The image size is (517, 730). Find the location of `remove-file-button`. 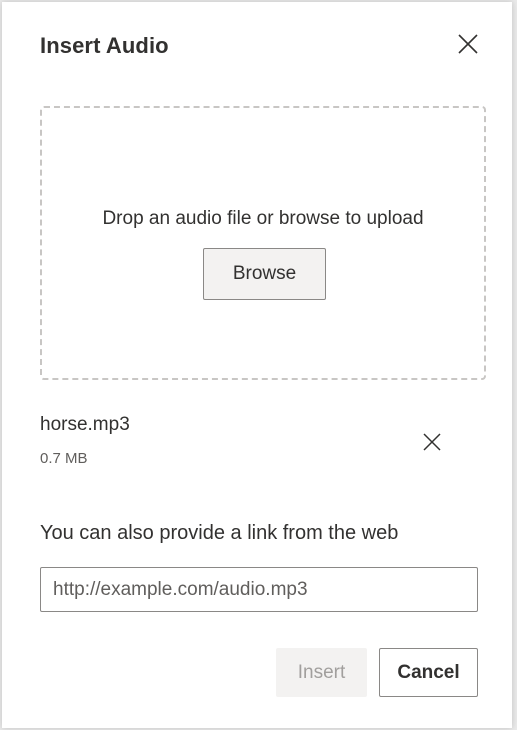

remove-file-button is located at coordinates (432, 442).